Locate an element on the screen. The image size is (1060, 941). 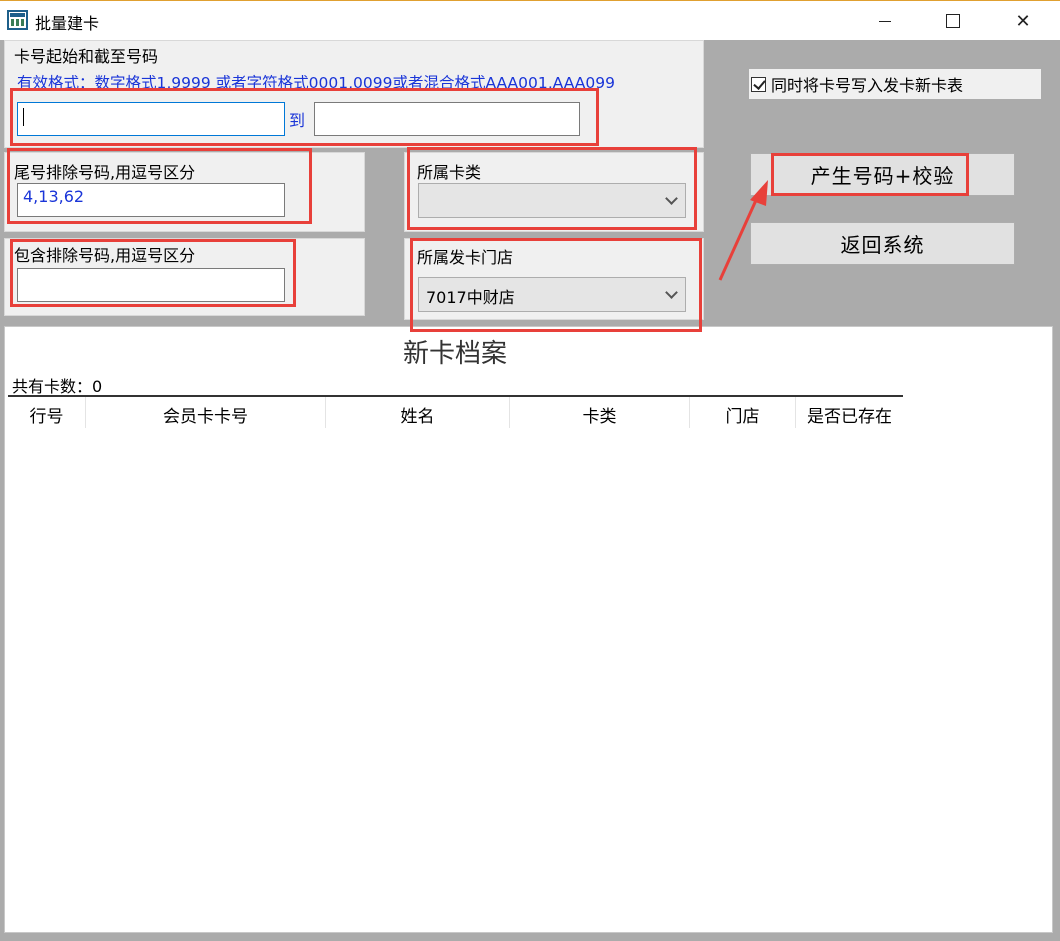
write-new-card-checkbox: 同时将卡号写入发卡新卡表 is located at coordinates (895, 84).